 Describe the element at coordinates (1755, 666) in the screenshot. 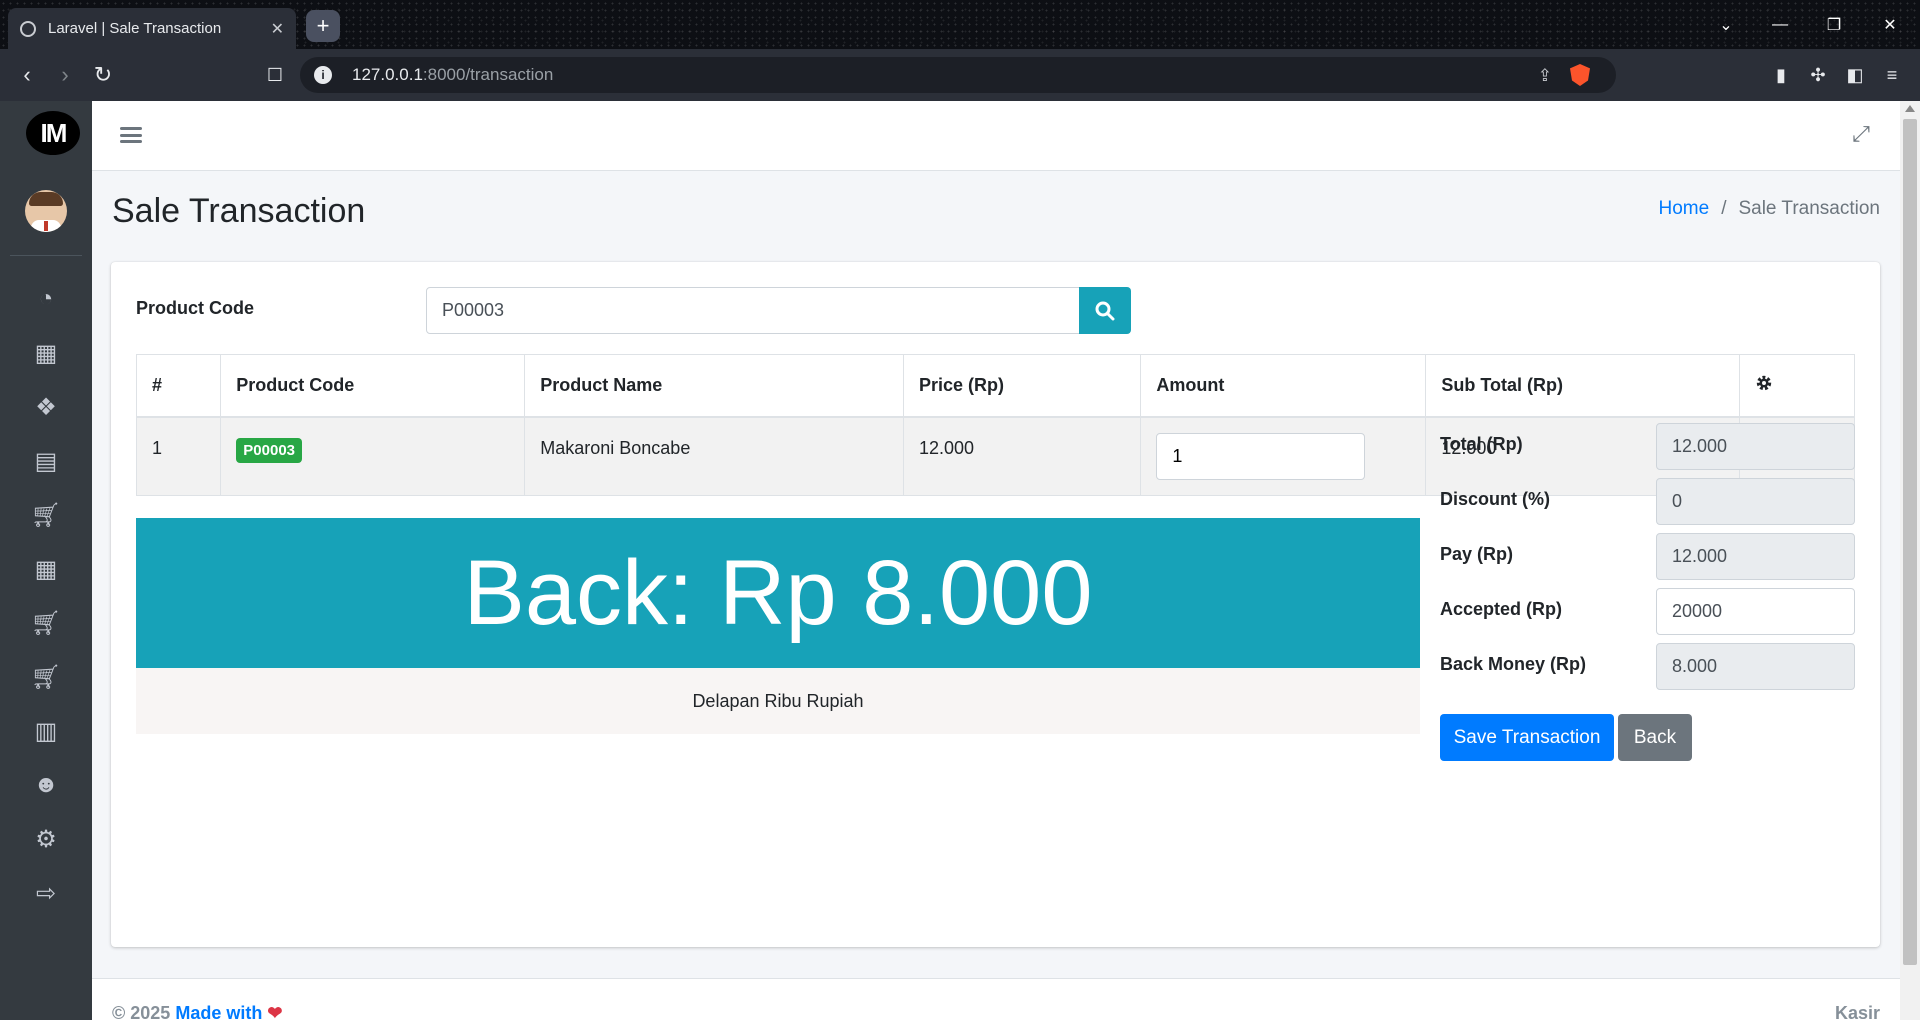

I see `back-money-field` at that location.